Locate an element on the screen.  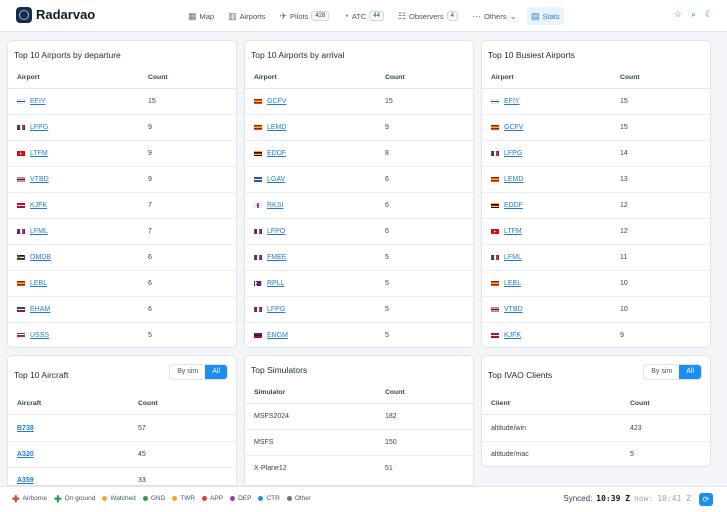
chevron-down-icon: ⌄ is located at coordinates (513, 15).